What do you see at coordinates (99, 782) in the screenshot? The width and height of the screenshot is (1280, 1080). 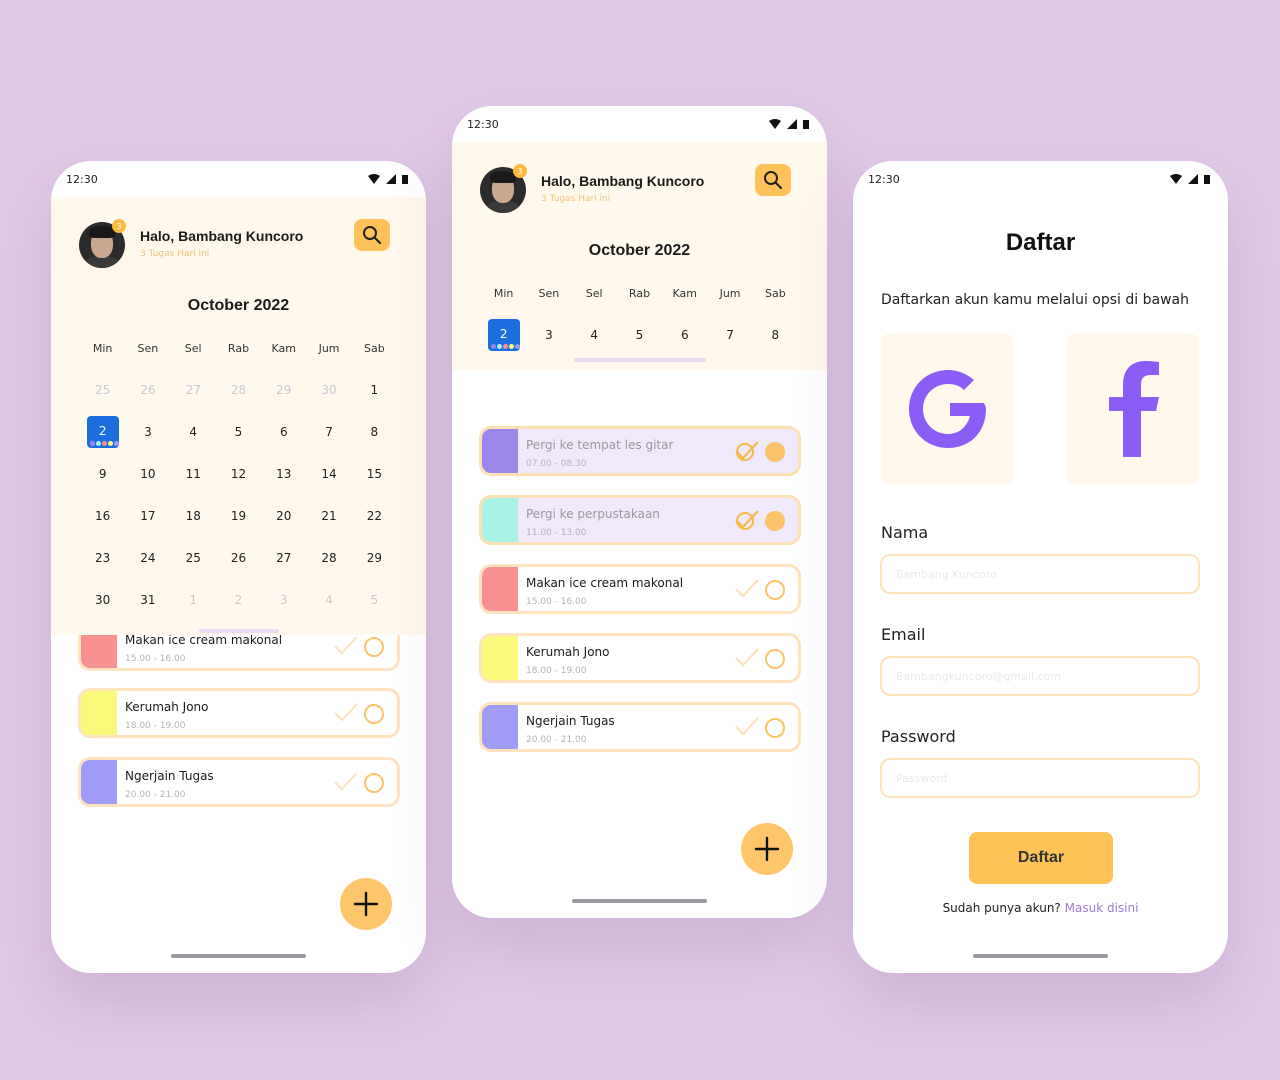 I see `task-color-strip` at bounding box center [99, 782].